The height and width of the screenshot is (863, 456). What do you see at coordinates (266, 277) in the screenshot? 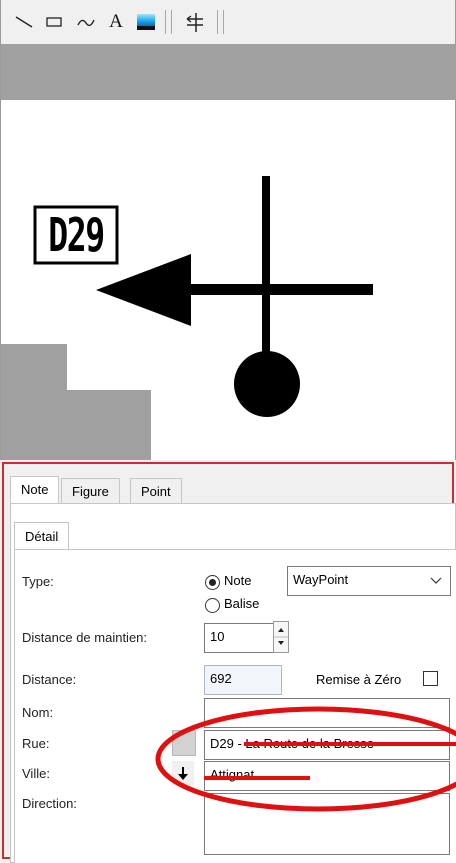
I see `vertical-street` at bounding box center [266, 277].